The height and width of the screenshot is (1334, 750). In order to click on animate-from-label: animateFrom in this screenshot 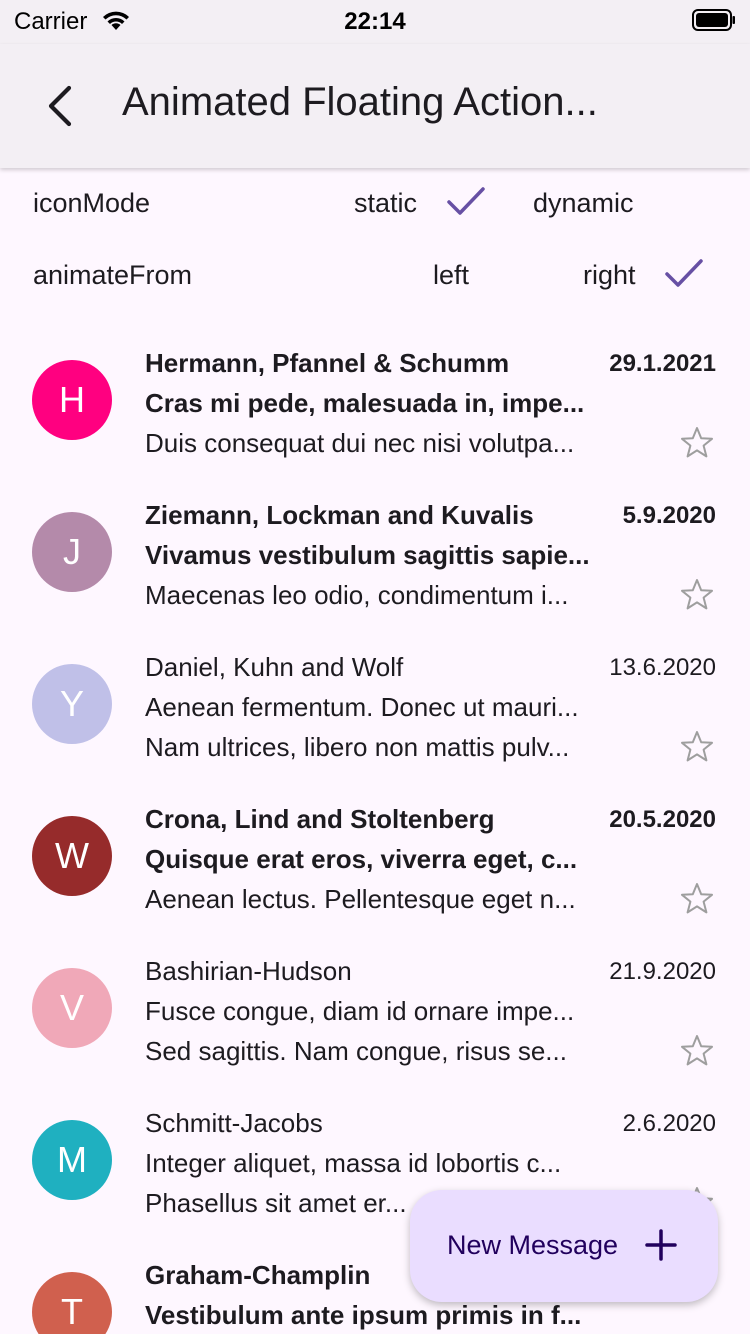, I will do `click(113, 275)`.